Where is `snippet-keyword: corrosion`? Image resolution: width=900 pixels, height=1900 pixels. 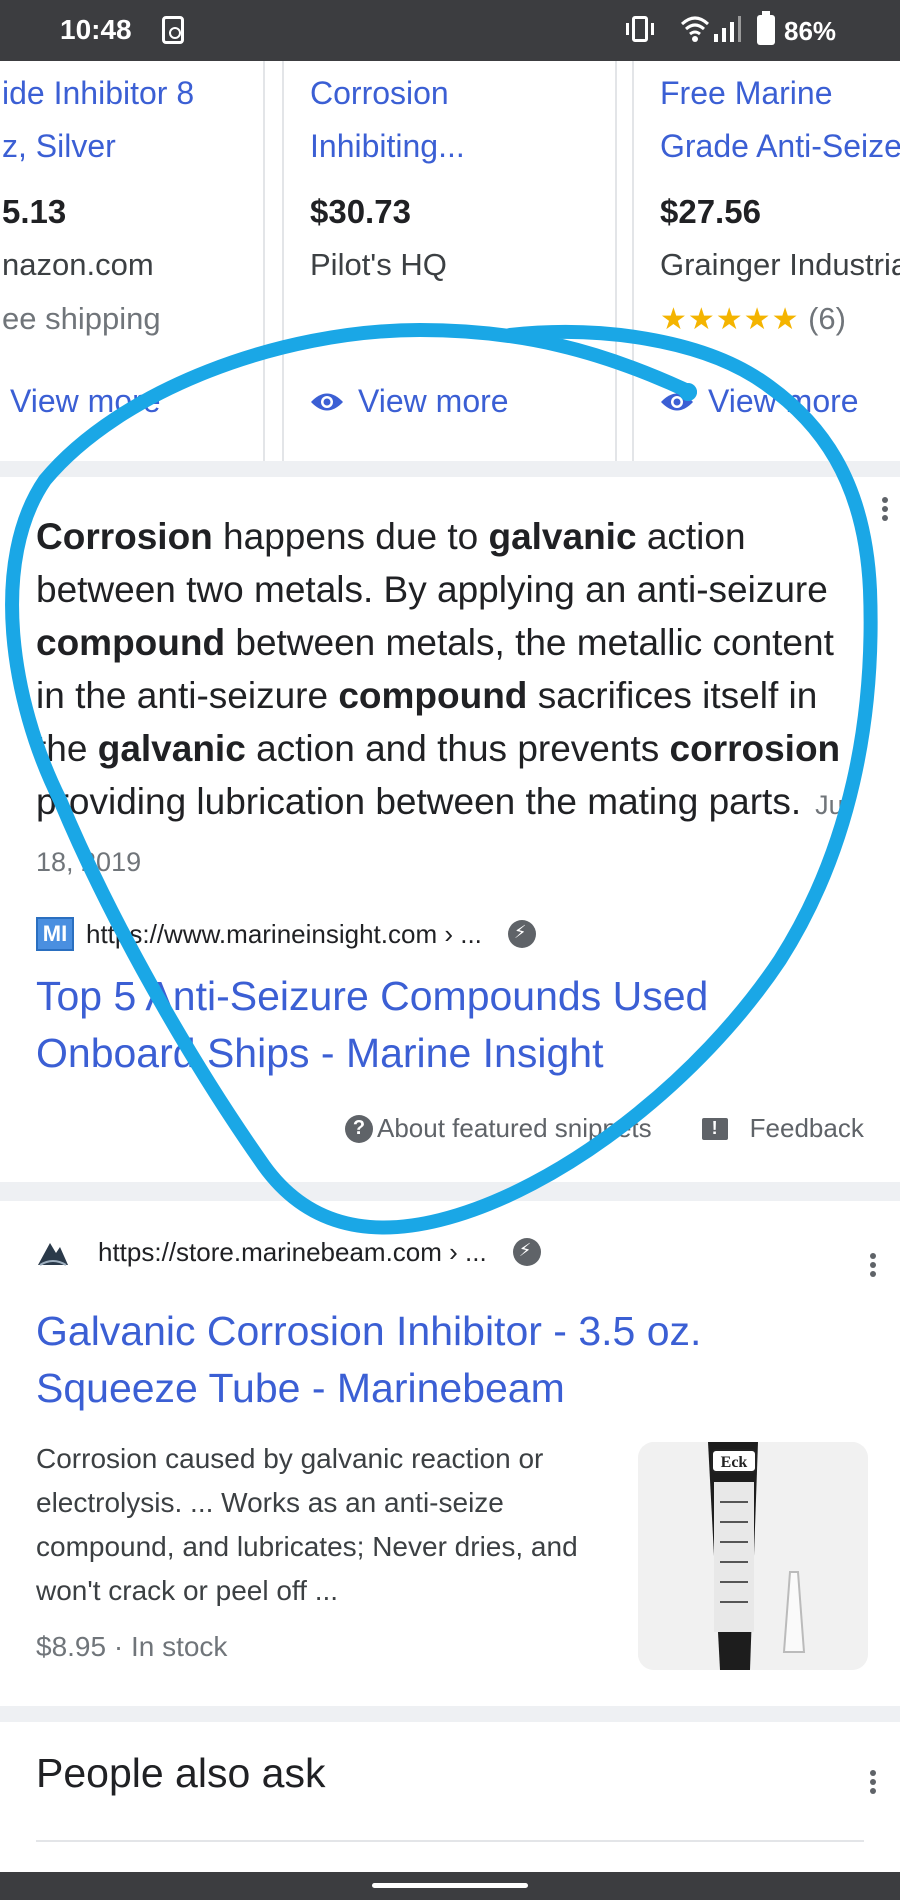
snippet-keyword: corrosion is located at coordinates (755, 748).